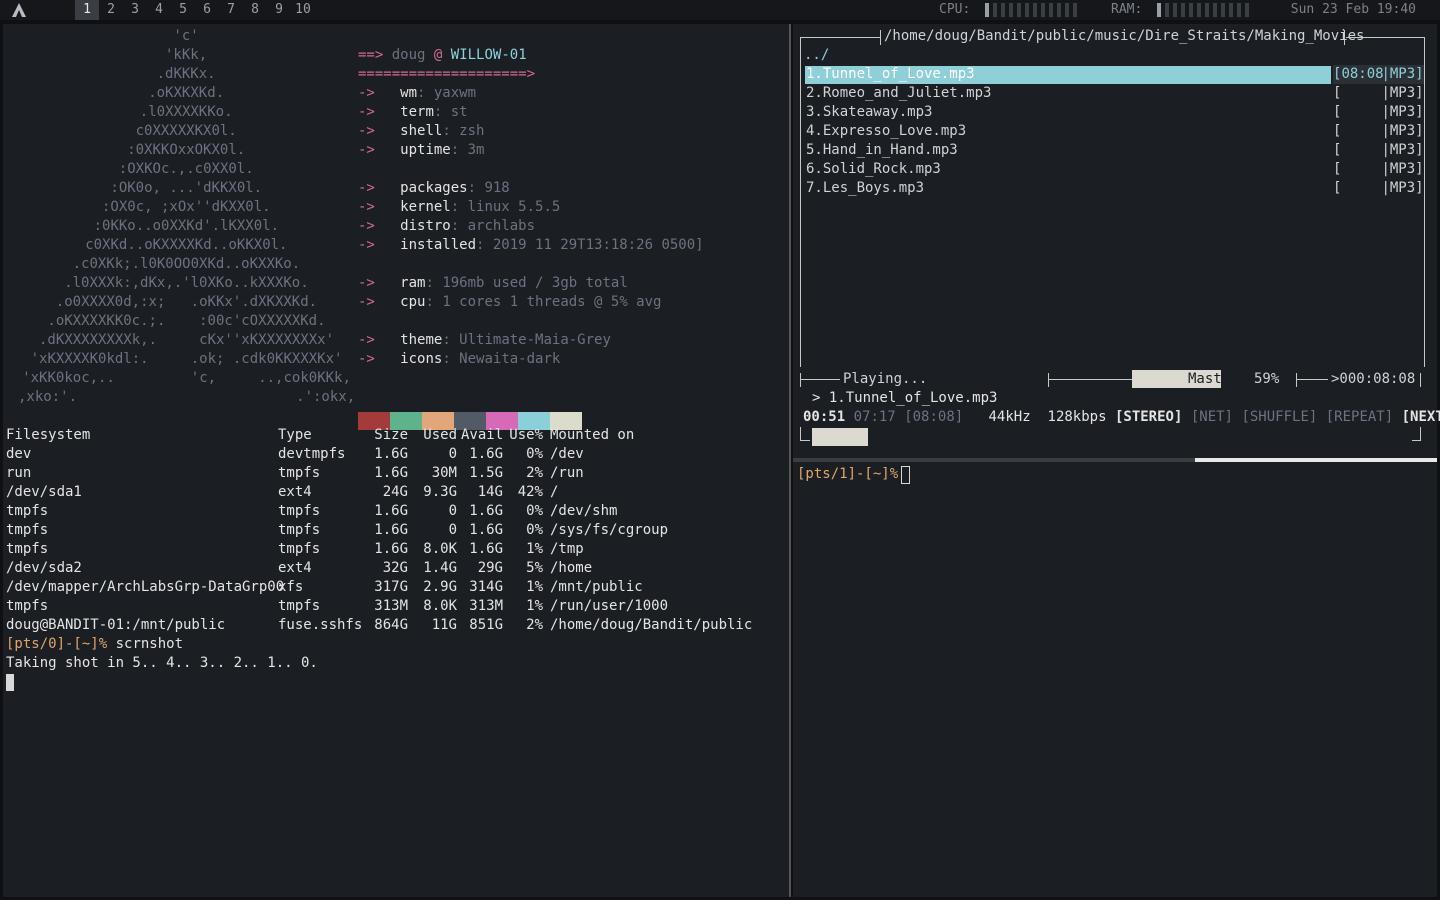  What do you see at coordinates (413, 112) in the screenshot?
I see `info-row-term: -> term: st` at bounding box center [413, 112].